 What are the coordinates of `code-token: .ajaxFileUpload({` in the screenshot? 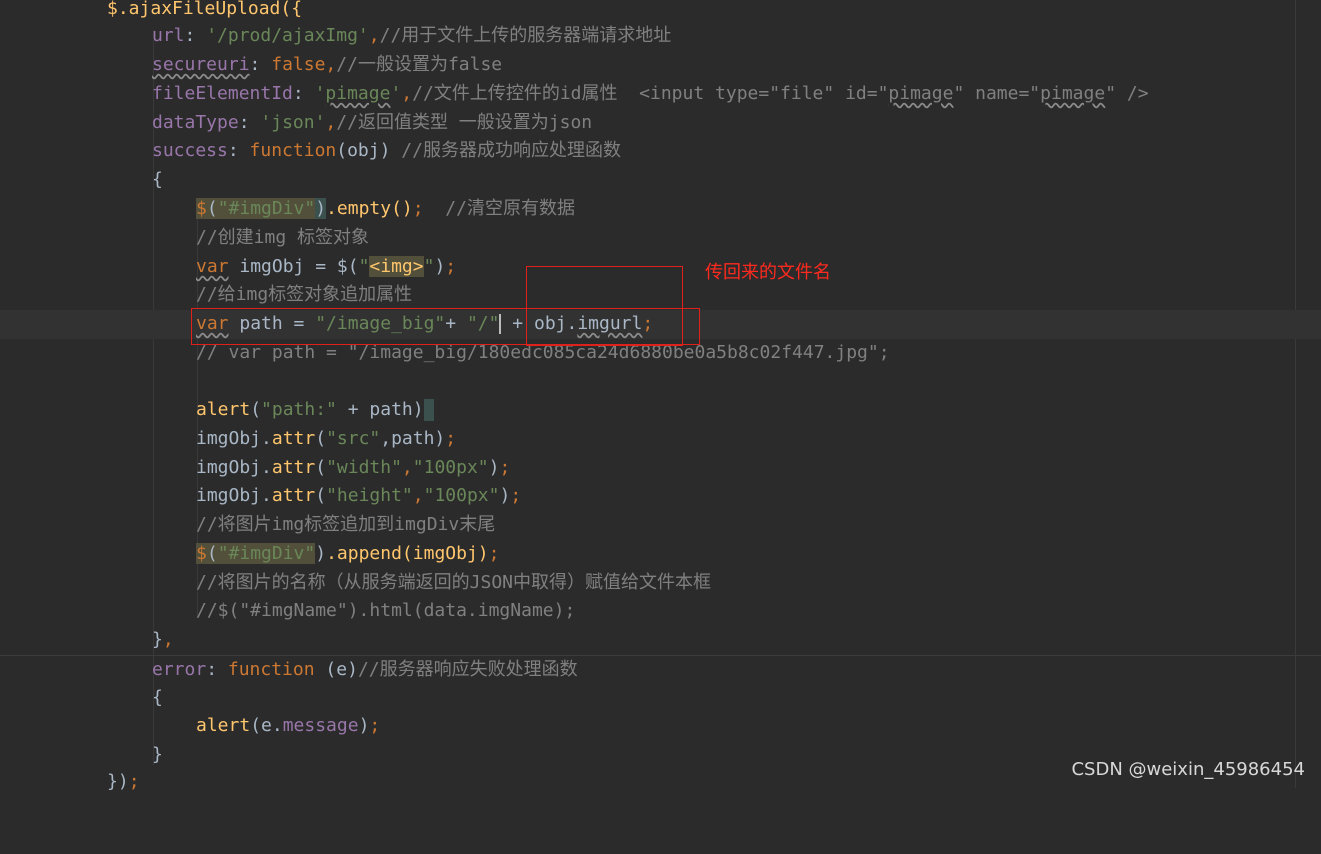 It's located at (210, 9).